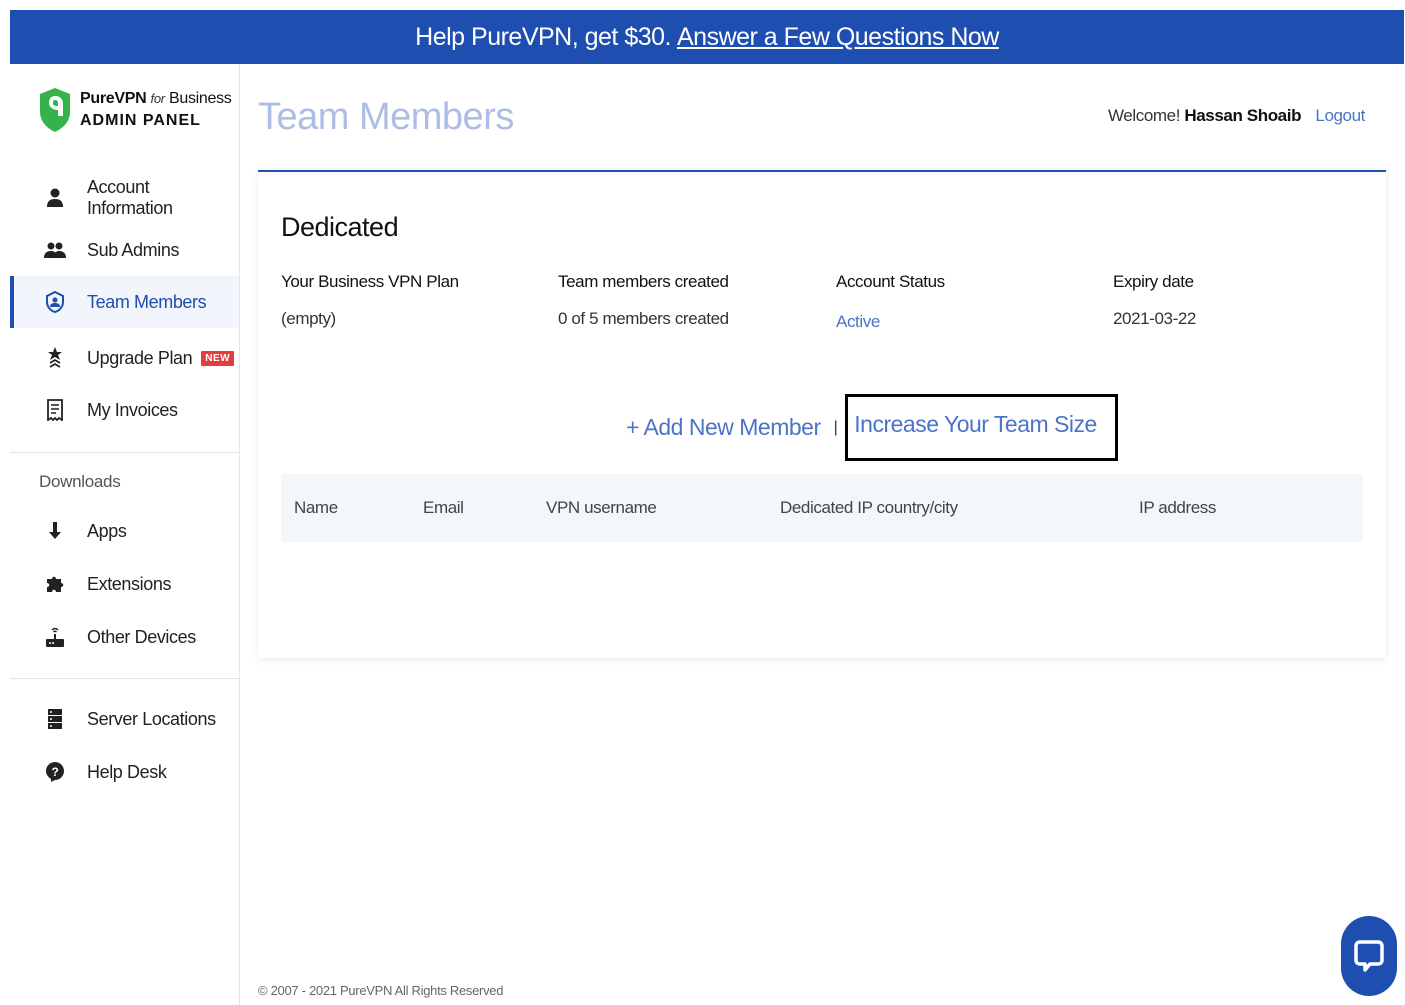 This screenshot has width=1405, height=1005. What do you see at coordinates (55, 358) in the screenshot?
I see `upgrade-icon` at bounding box center [55, 358].